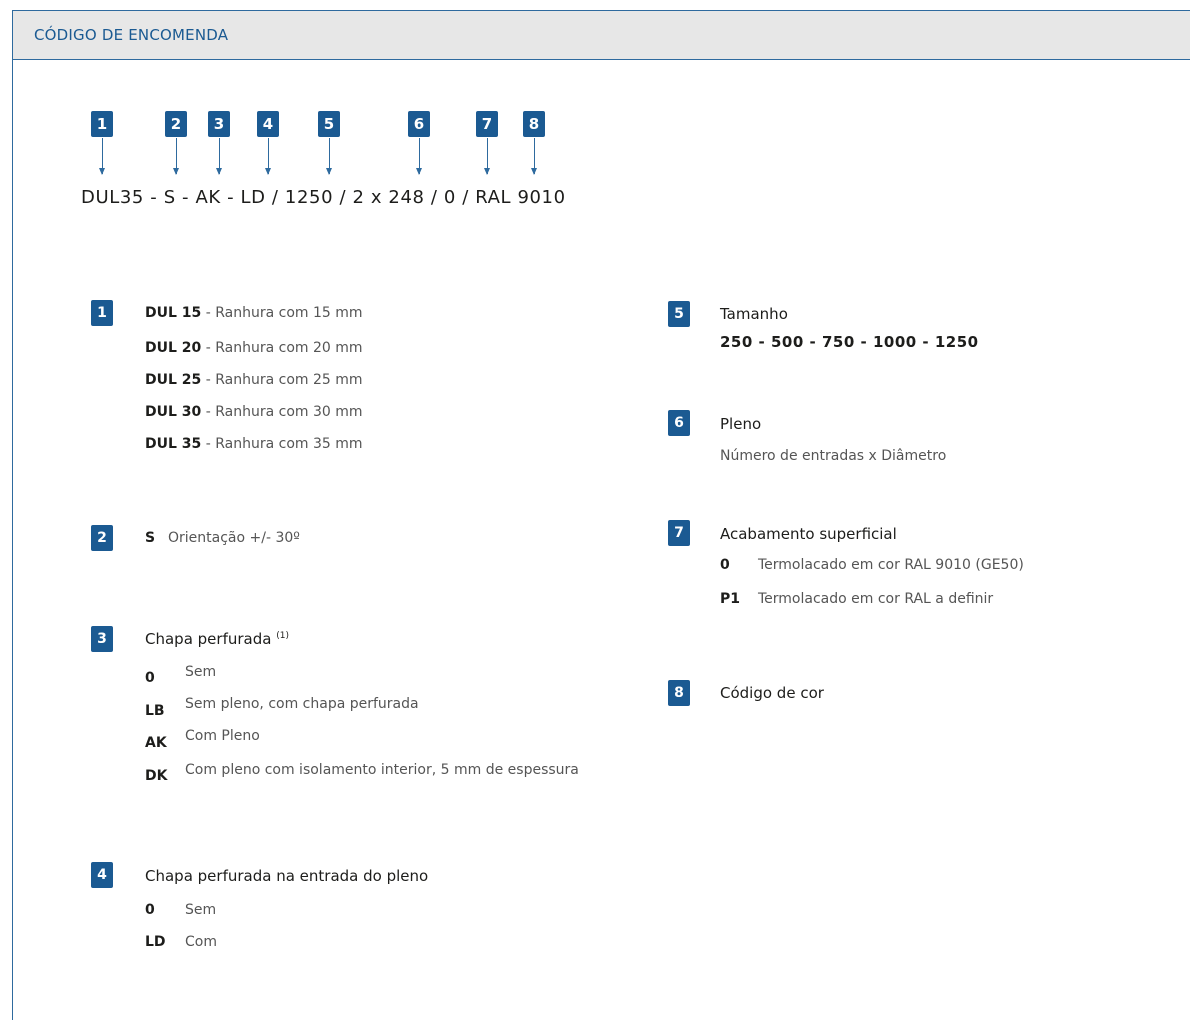 The width and height of the screenshot is (1190, 1020). Describe the element at coordinates (487, 124) in the screenshot. I see `code-badge-7: 7` at that location.